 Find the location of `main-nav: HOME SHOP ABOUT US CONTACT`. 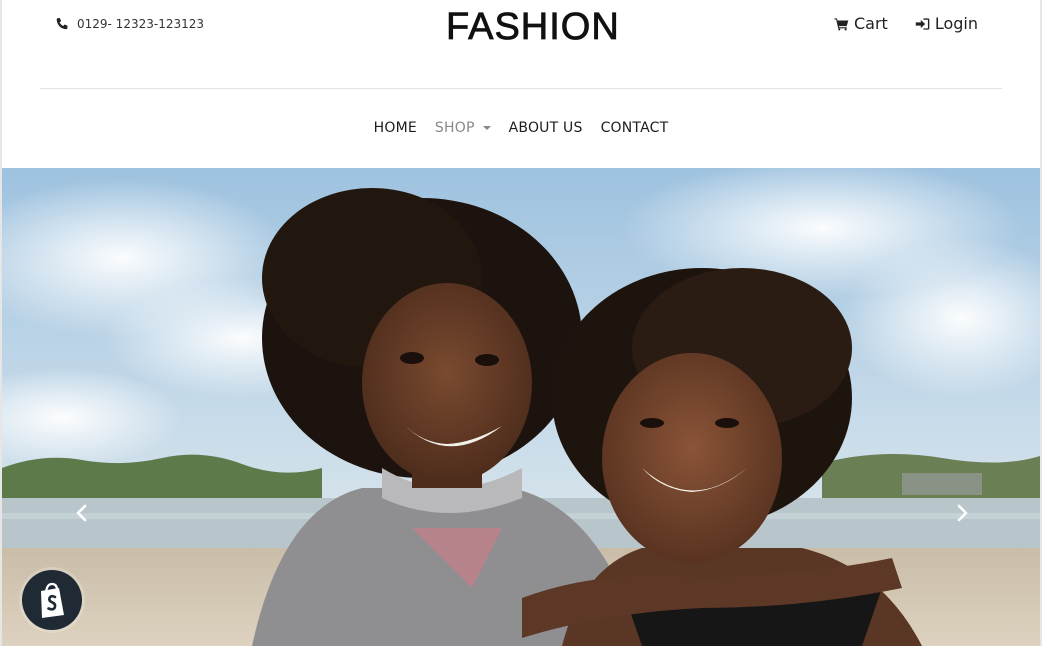

main-nav: HOME SHOP ABOUT US CONTACT is located at coordinates (521, 128).